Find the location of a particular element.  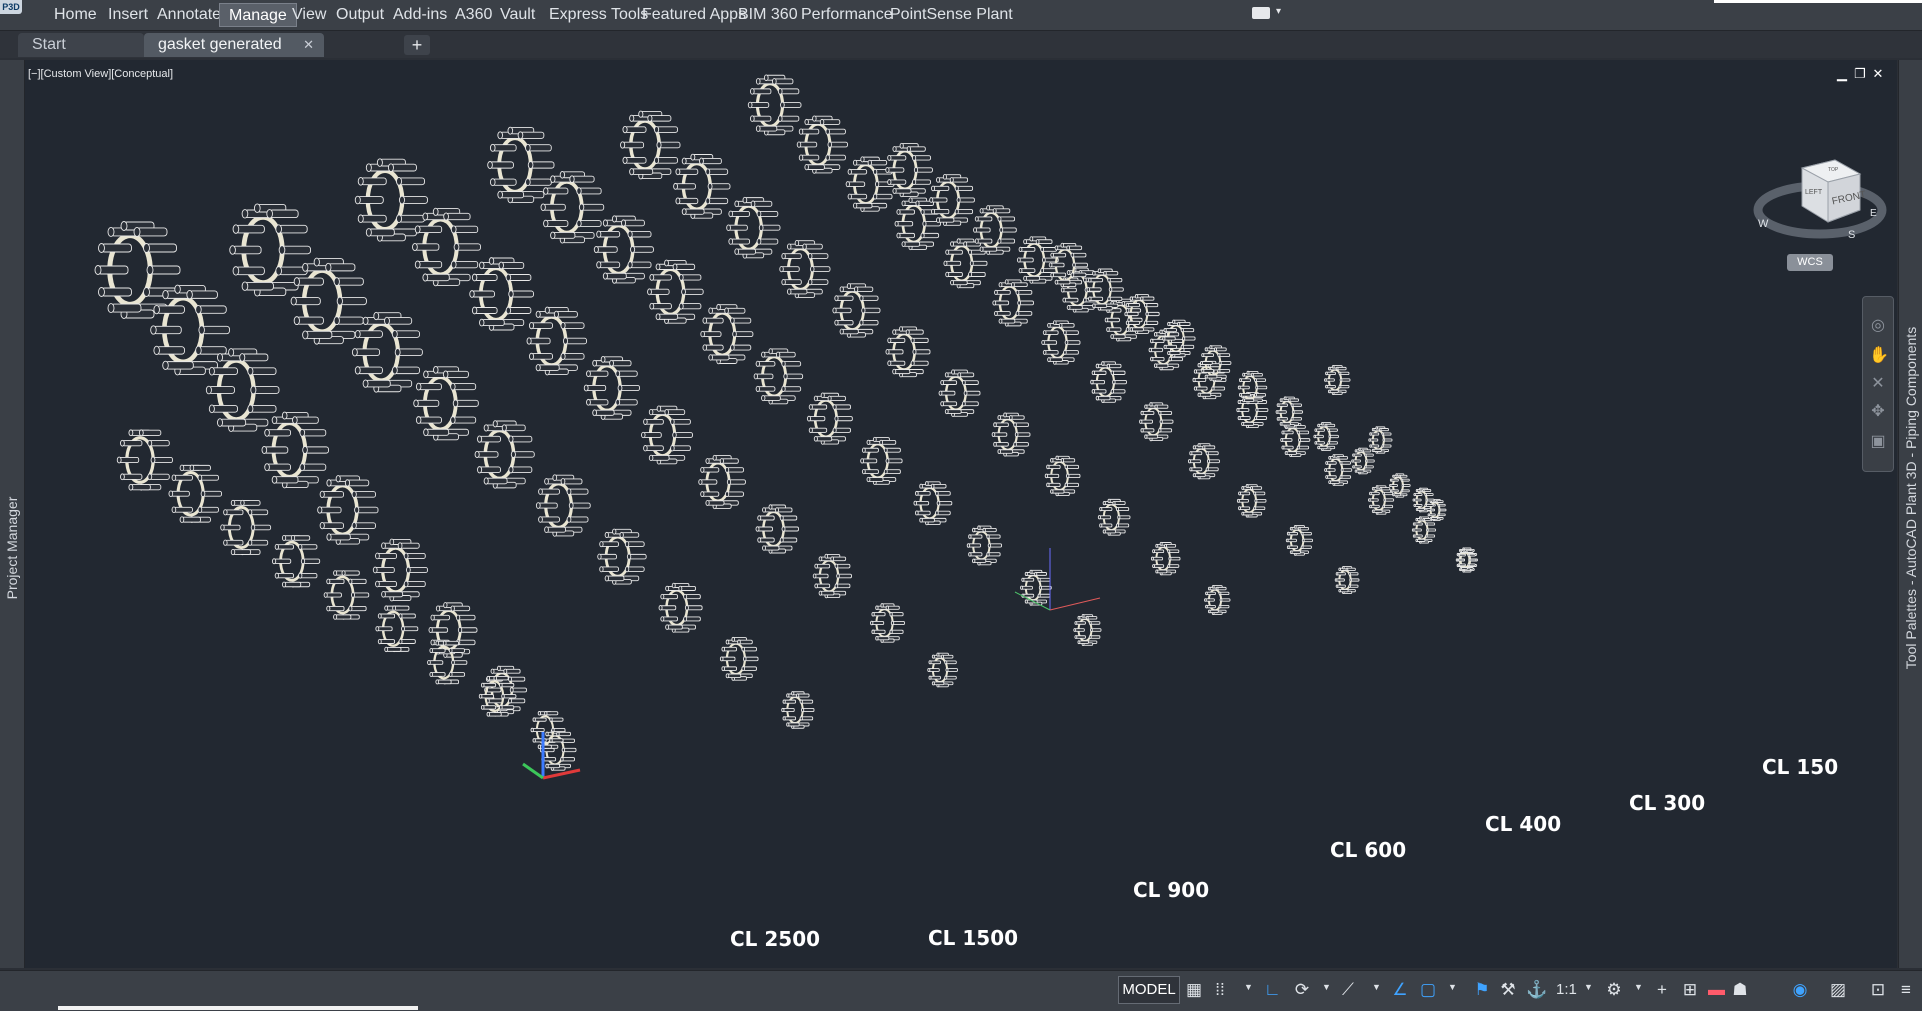

plus-icon: + is located at coordinates (1662, 990).